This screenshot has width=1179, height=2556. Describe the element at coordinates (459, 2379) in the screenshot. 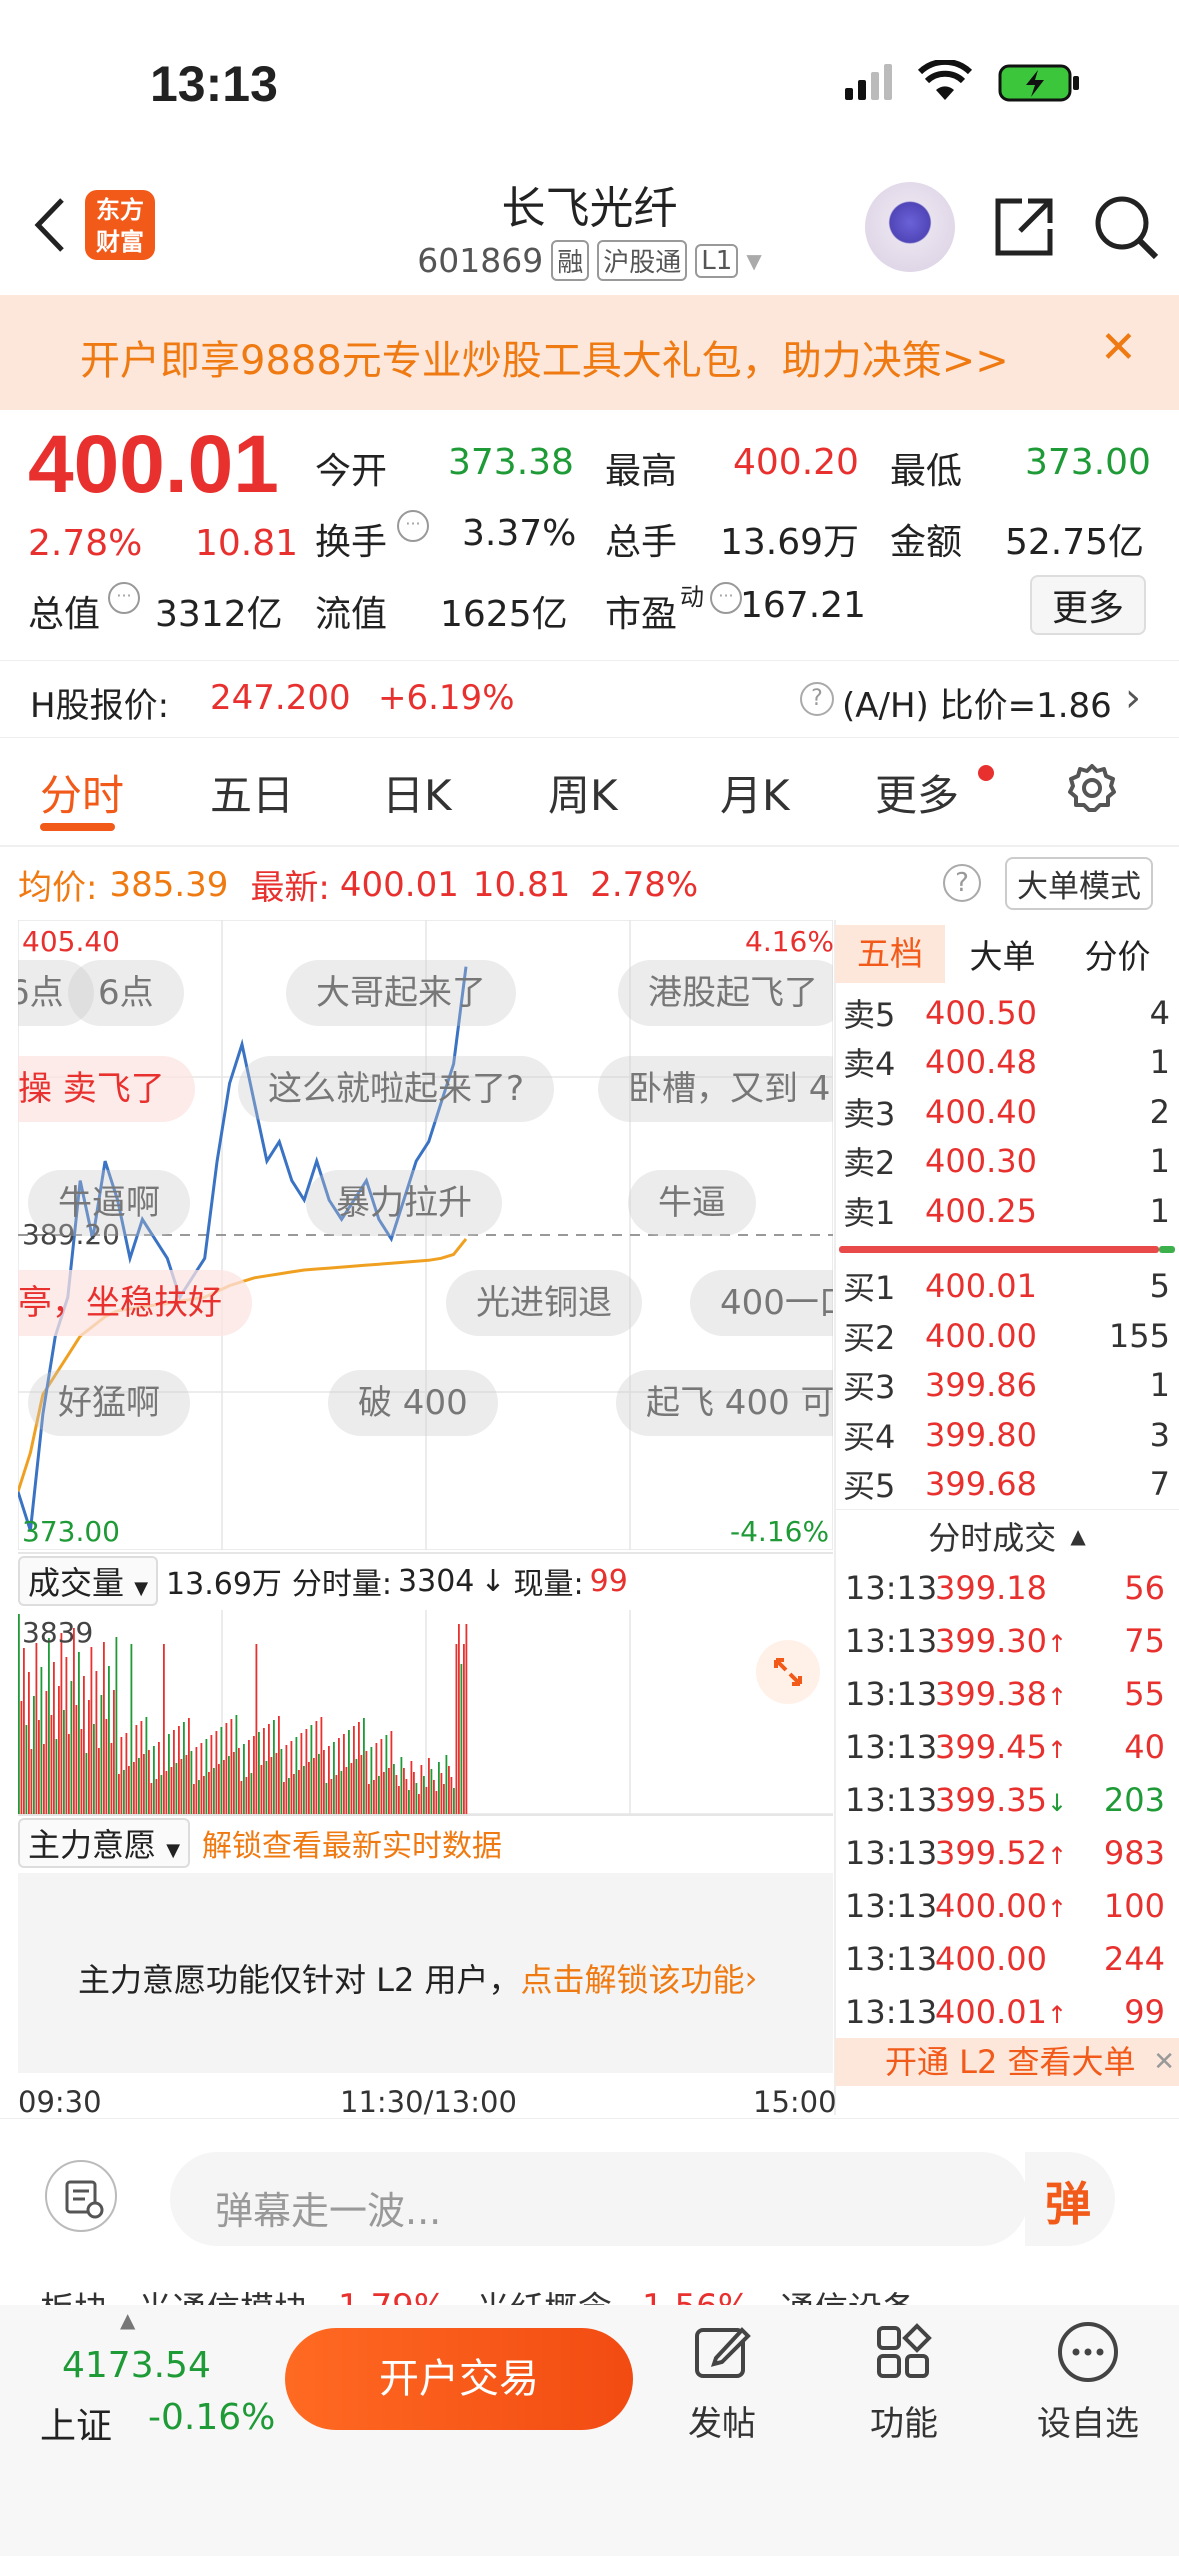

I see `trade-button: 开户交易` at that location.